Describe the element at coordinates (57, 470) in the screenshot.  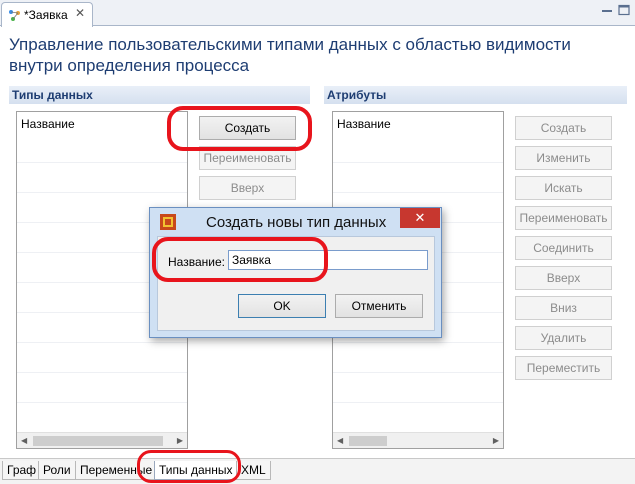
I see `tab-roles: Роли` at that location.